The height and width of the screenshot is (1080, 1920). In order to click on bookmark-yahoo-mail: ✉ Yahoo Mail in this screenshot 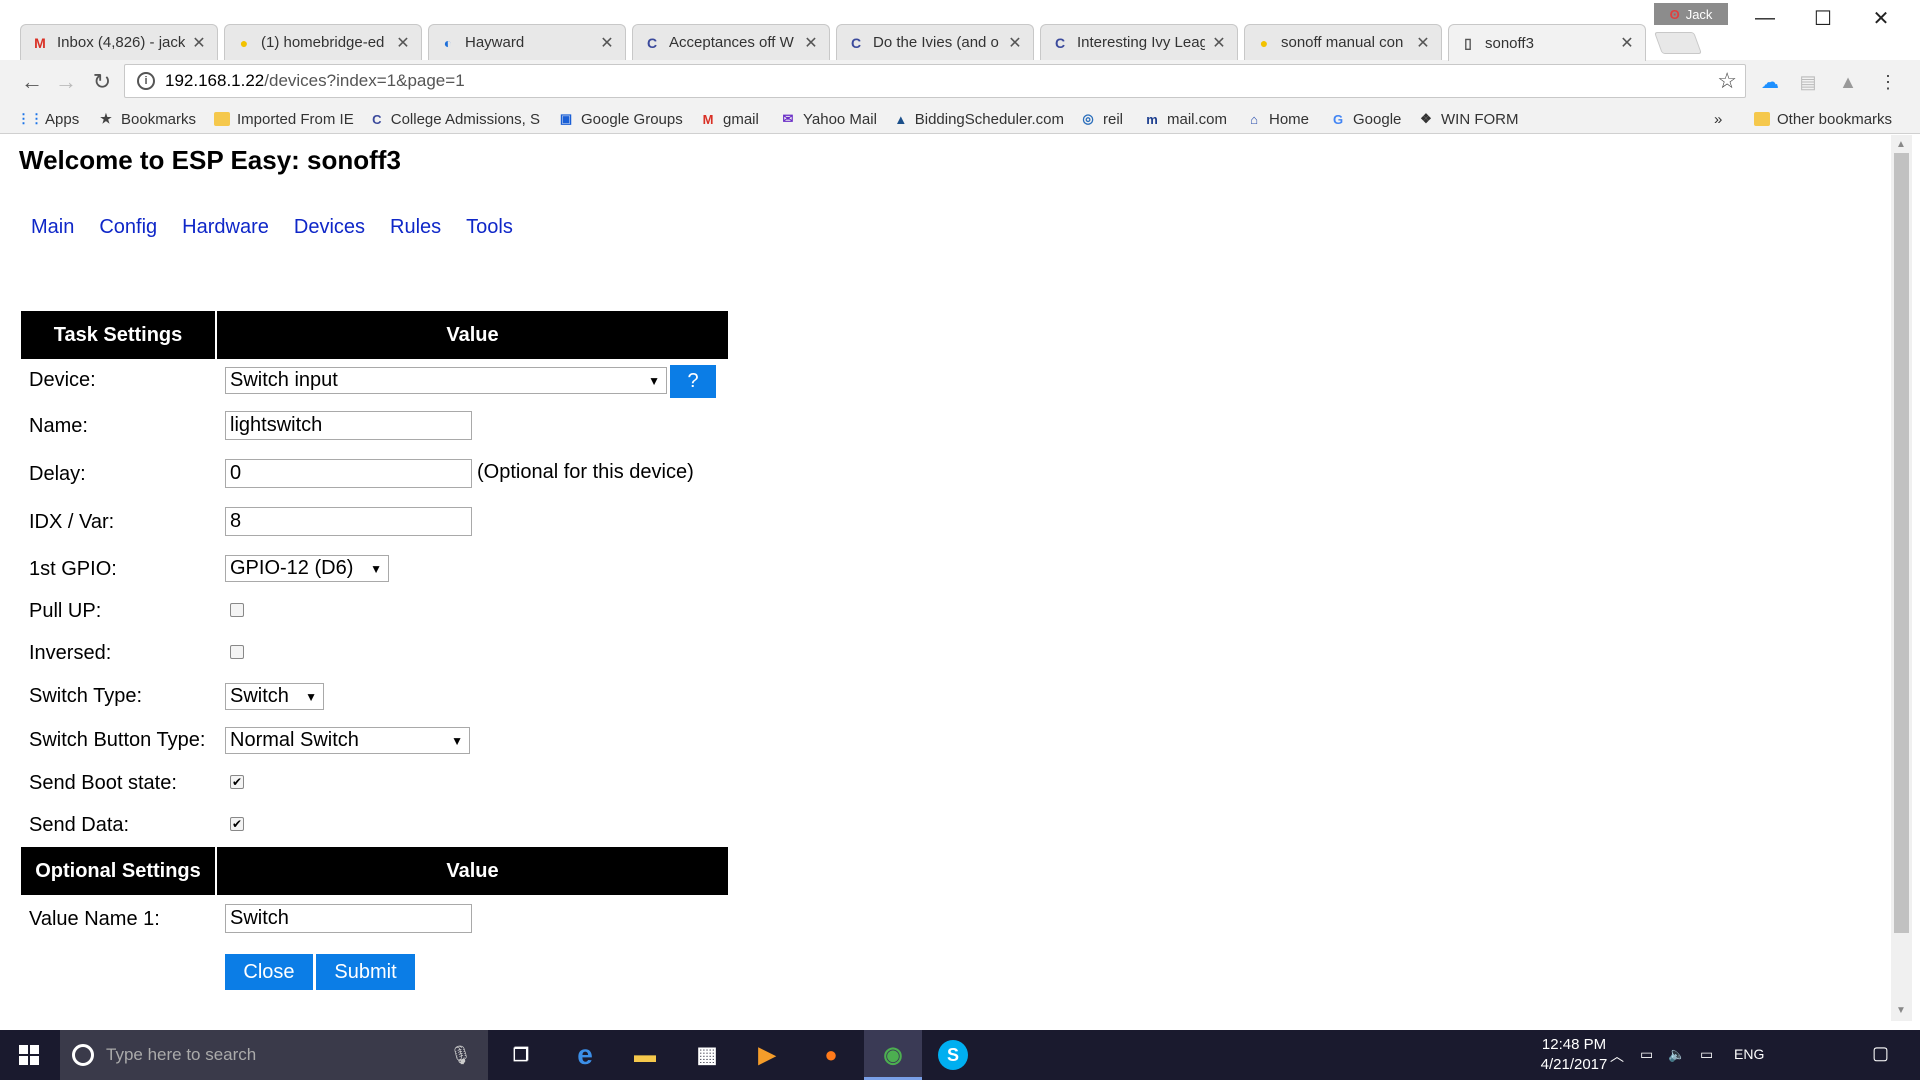, I will do `click(828, 119)`.